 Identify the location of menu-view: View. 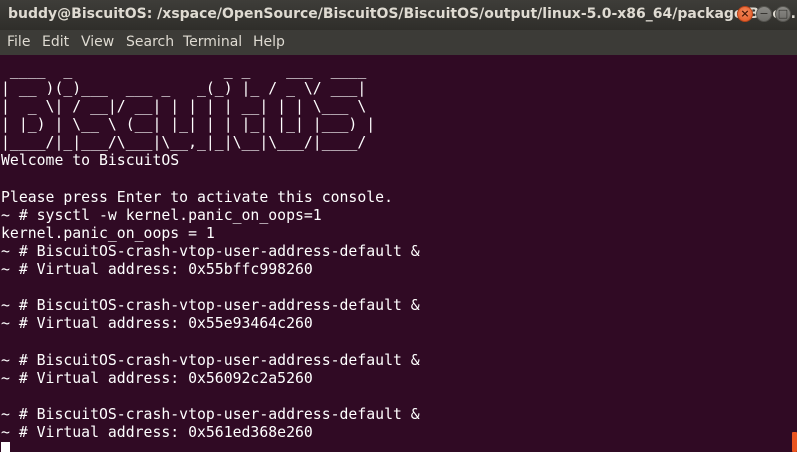
(97, 42).